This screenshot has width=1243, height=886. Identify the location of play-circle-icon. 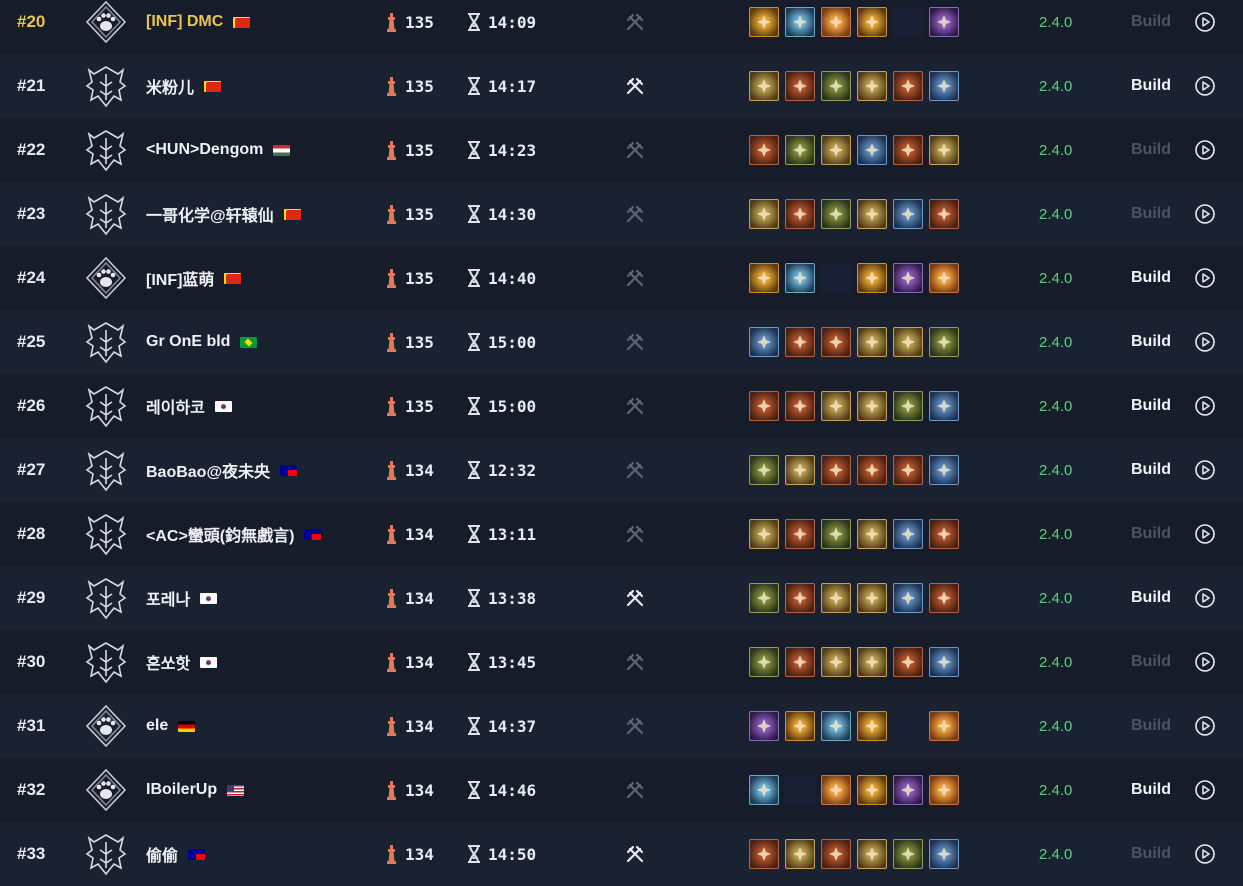
(1205, 22).